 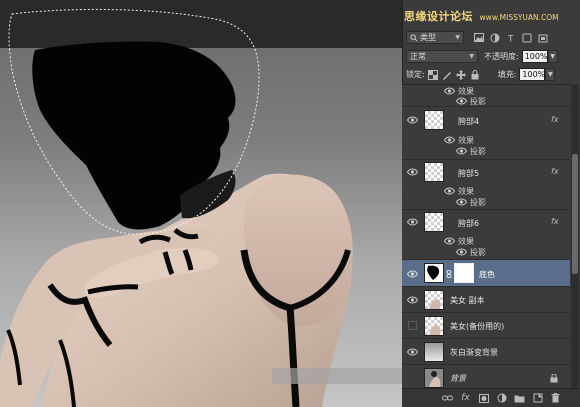 What do you see at coordinates (458, 378) in the screenshot?
I see `layer-name: 背景` at bounding box center [458, 378].